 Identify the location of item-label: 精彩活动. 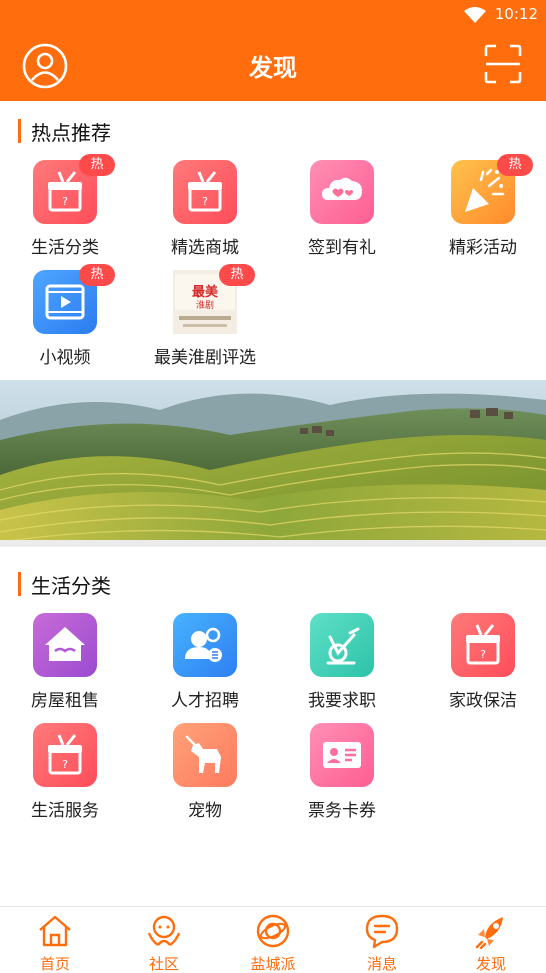
(483, 248).